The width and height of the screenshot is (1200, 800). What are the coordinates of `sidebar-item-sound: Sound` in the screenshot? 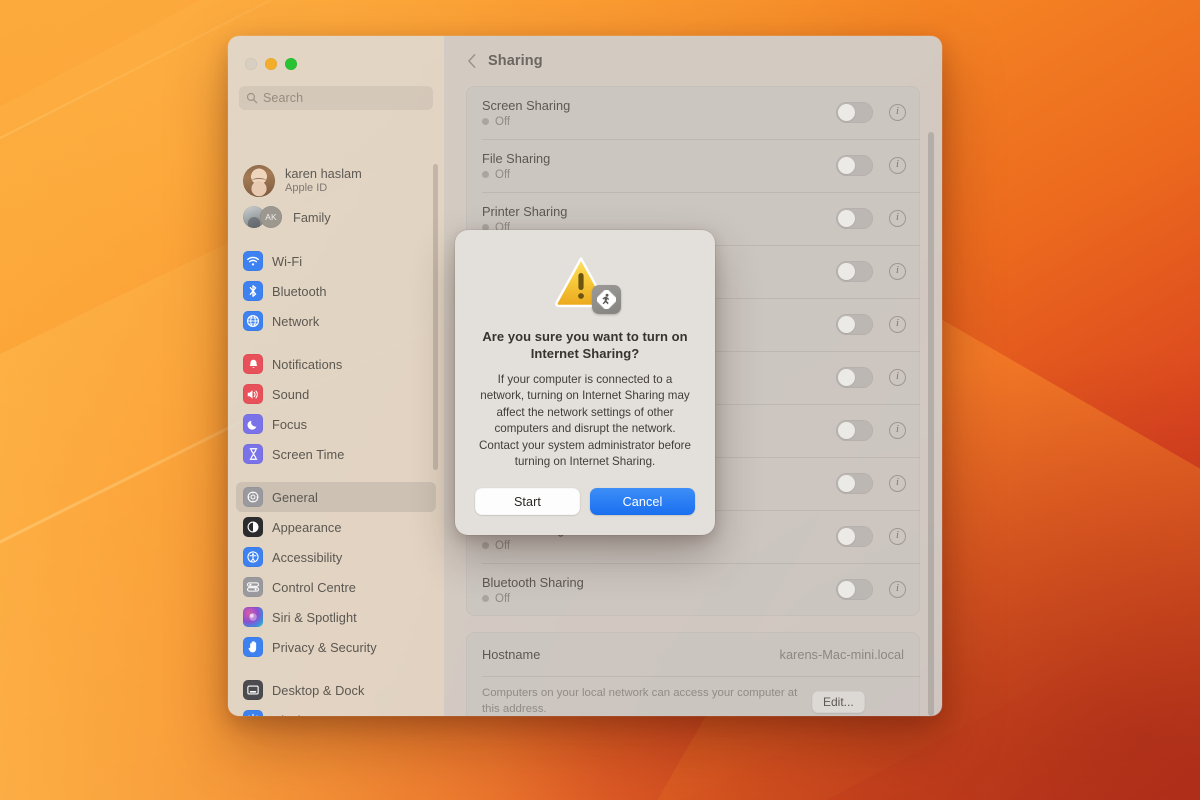 It's located at (336, 394).